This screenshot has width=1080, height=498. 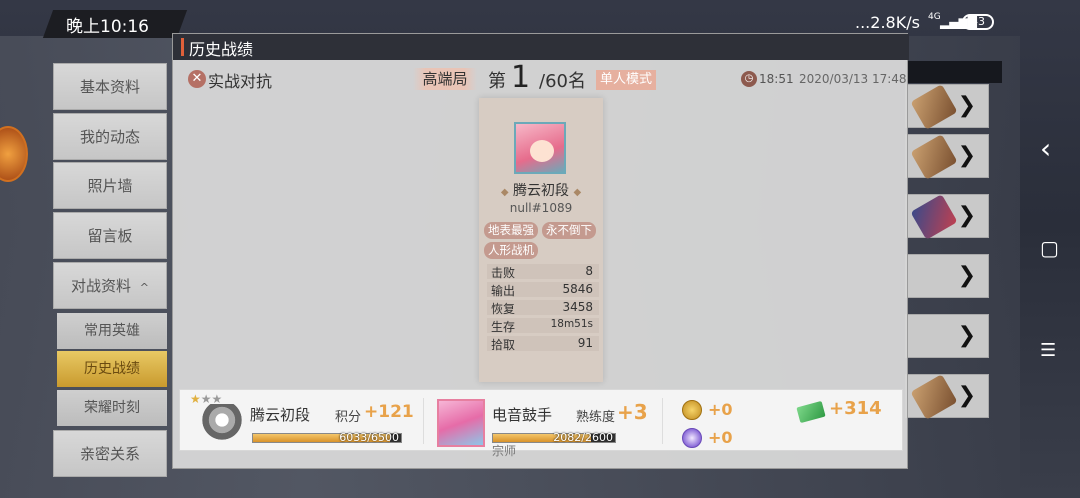 What do you see at coordinates (221, 49) in the screenshot?
I see `dialog-title: 历史战绩` at bounding box center [221, 49].